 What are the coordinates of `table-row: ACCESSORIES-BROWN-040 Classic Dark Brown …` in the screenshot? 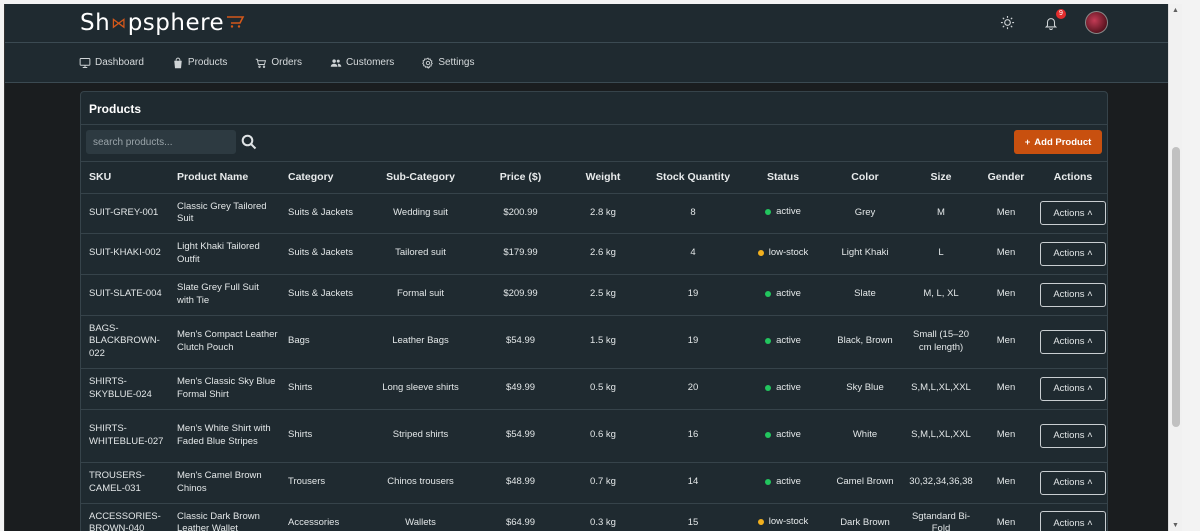 It's located at (594, 517).